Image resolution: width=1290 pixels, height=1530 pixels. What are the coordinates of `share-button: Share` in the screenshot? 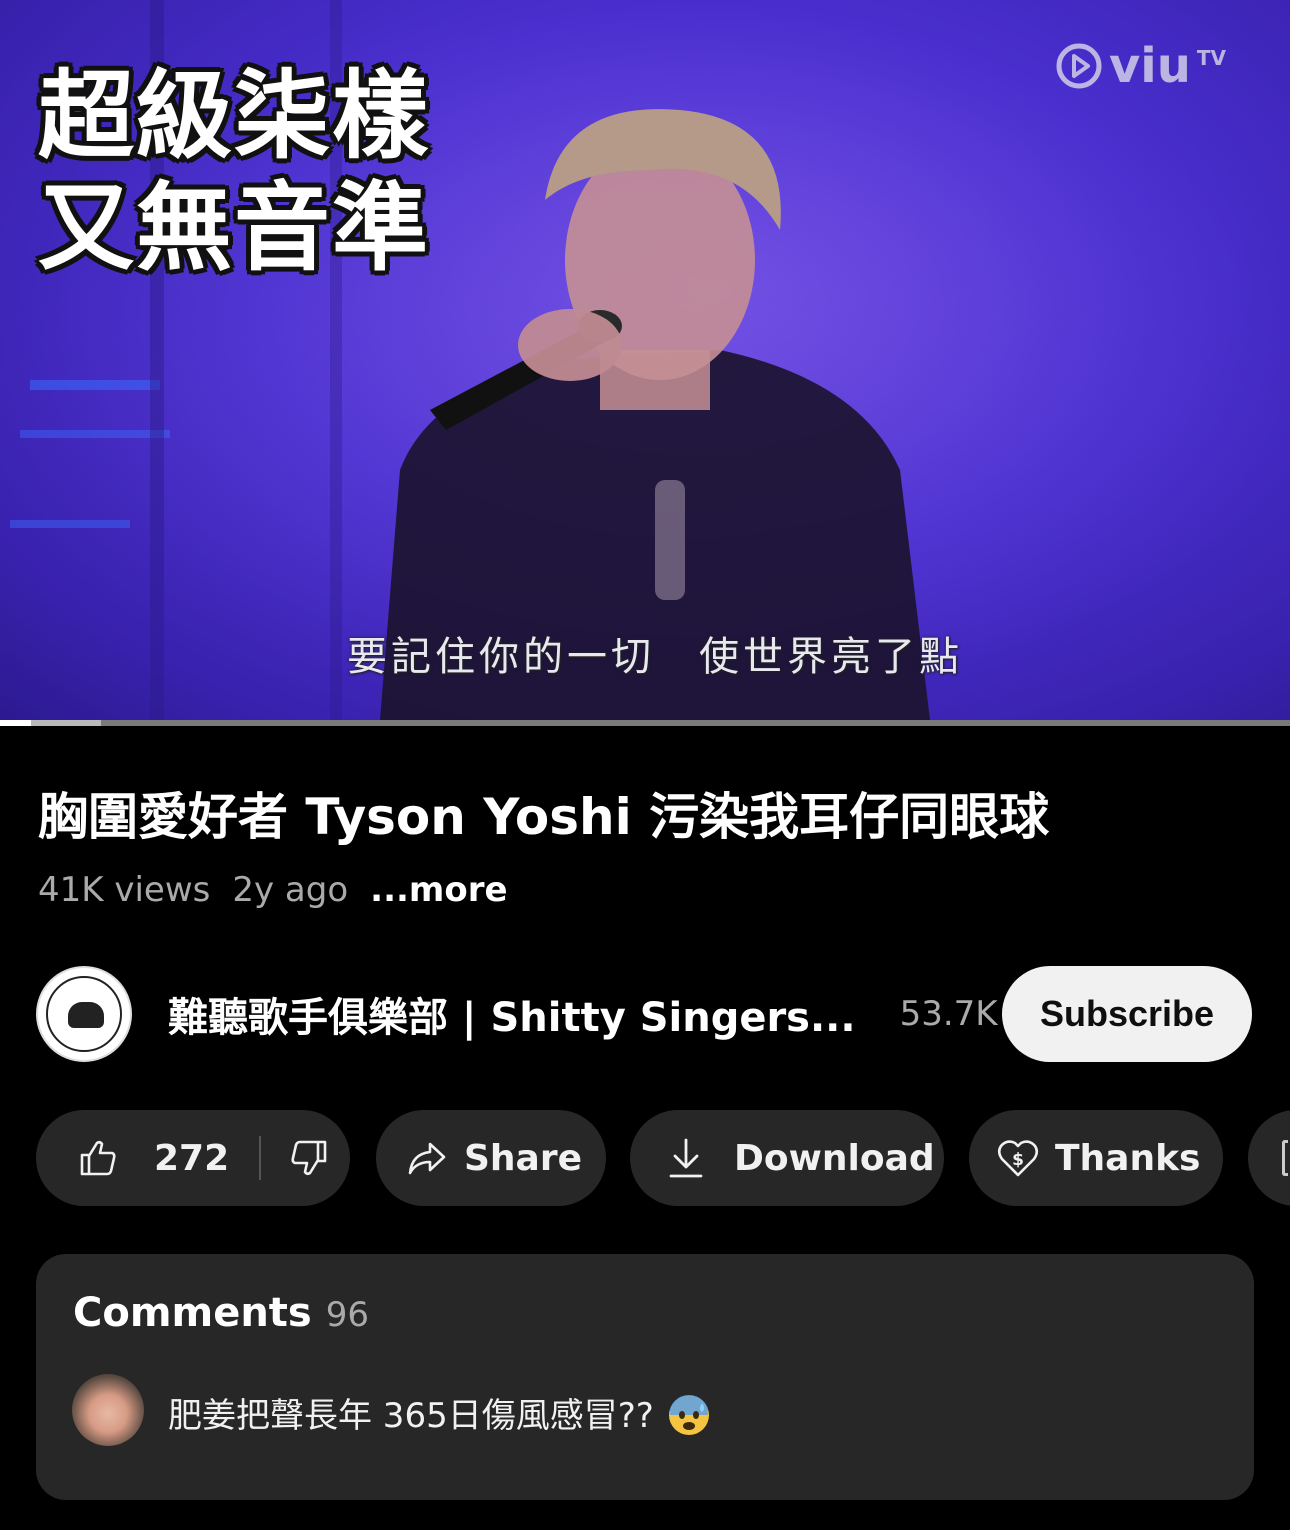 It's located at (491, 1158).